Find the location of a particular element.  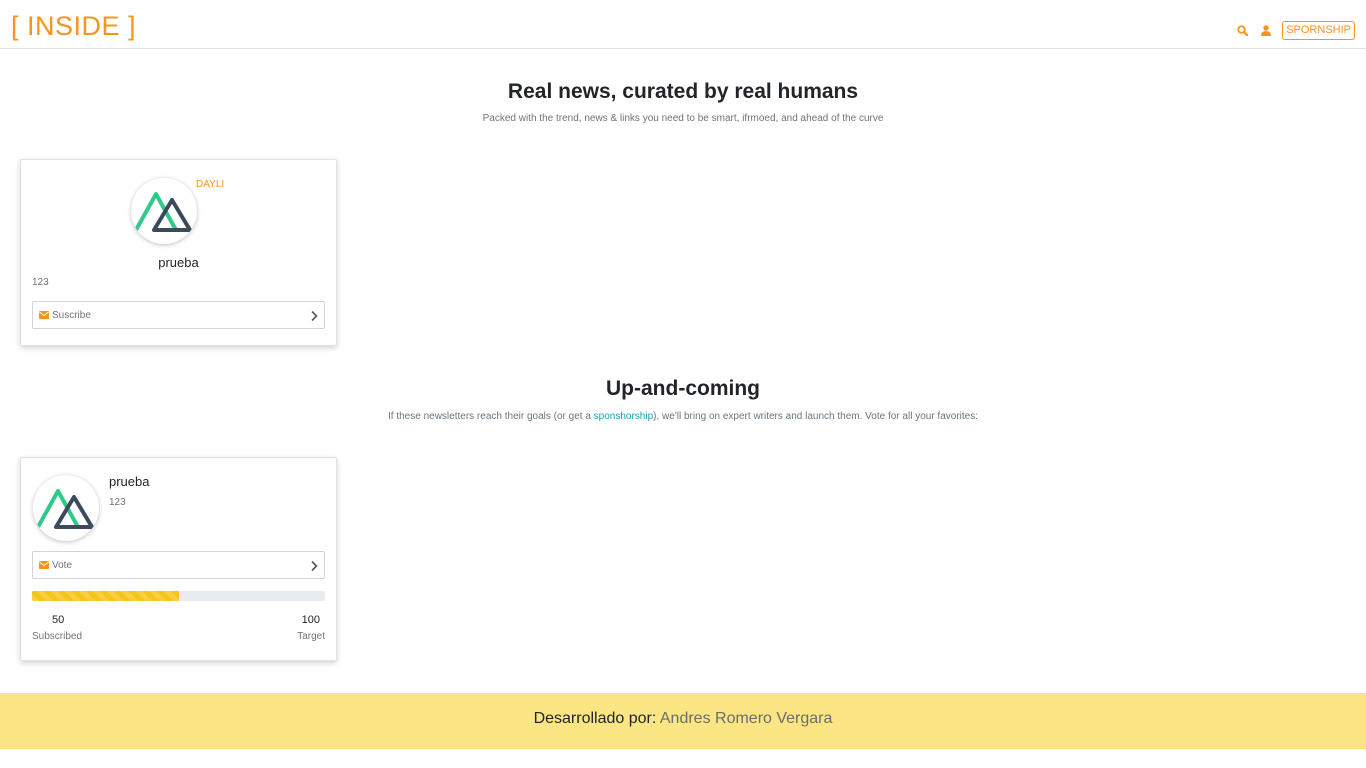

upcoming-newsletter-card: prueba 123 Vote 50 Subscribed 100 Target is located at coordinates (178, 559).